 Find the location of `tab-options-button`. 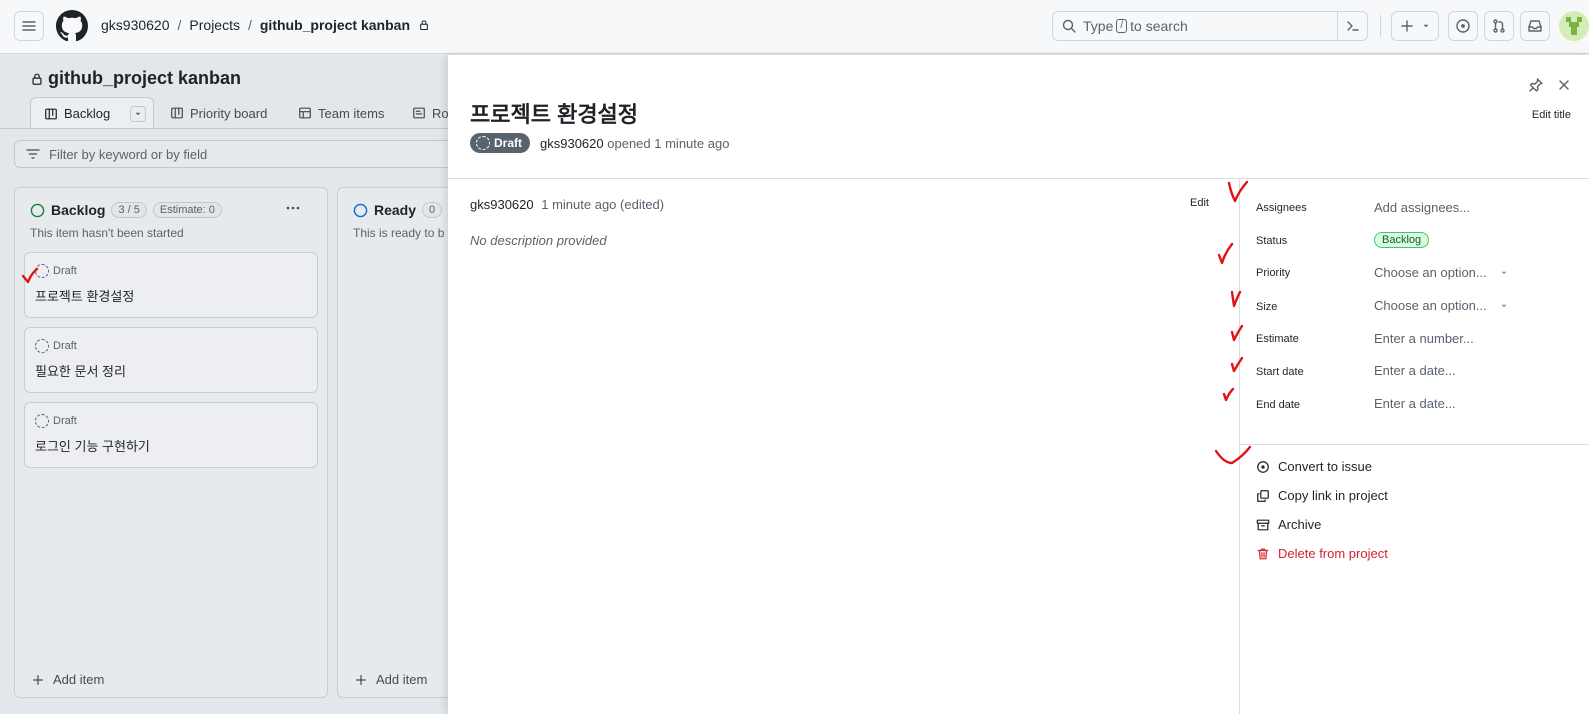

tab-options-button is located at coordinates (138, 113).